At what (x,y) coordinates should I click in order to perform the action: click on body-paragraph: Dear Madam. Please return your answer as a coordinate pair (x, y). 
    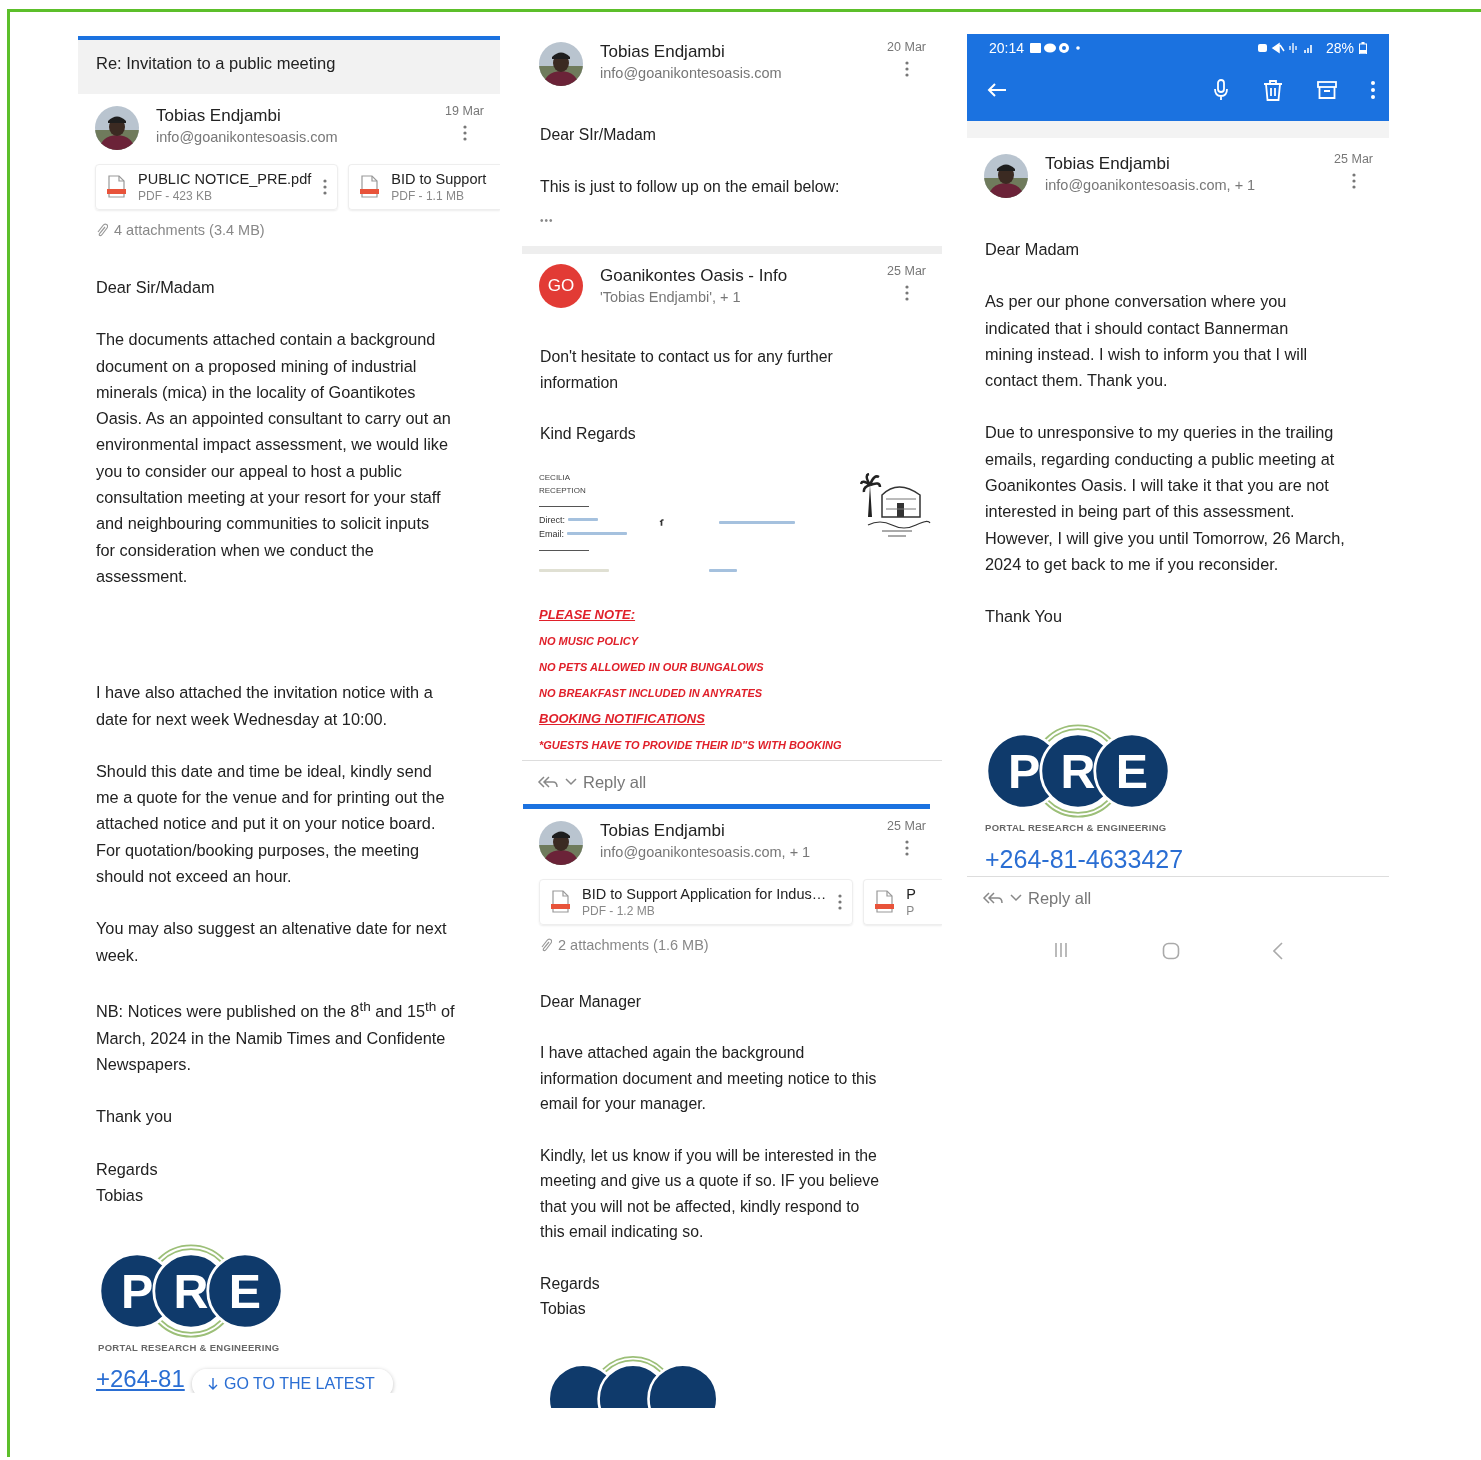
    Looking at the image, I should click on (1032, 249).